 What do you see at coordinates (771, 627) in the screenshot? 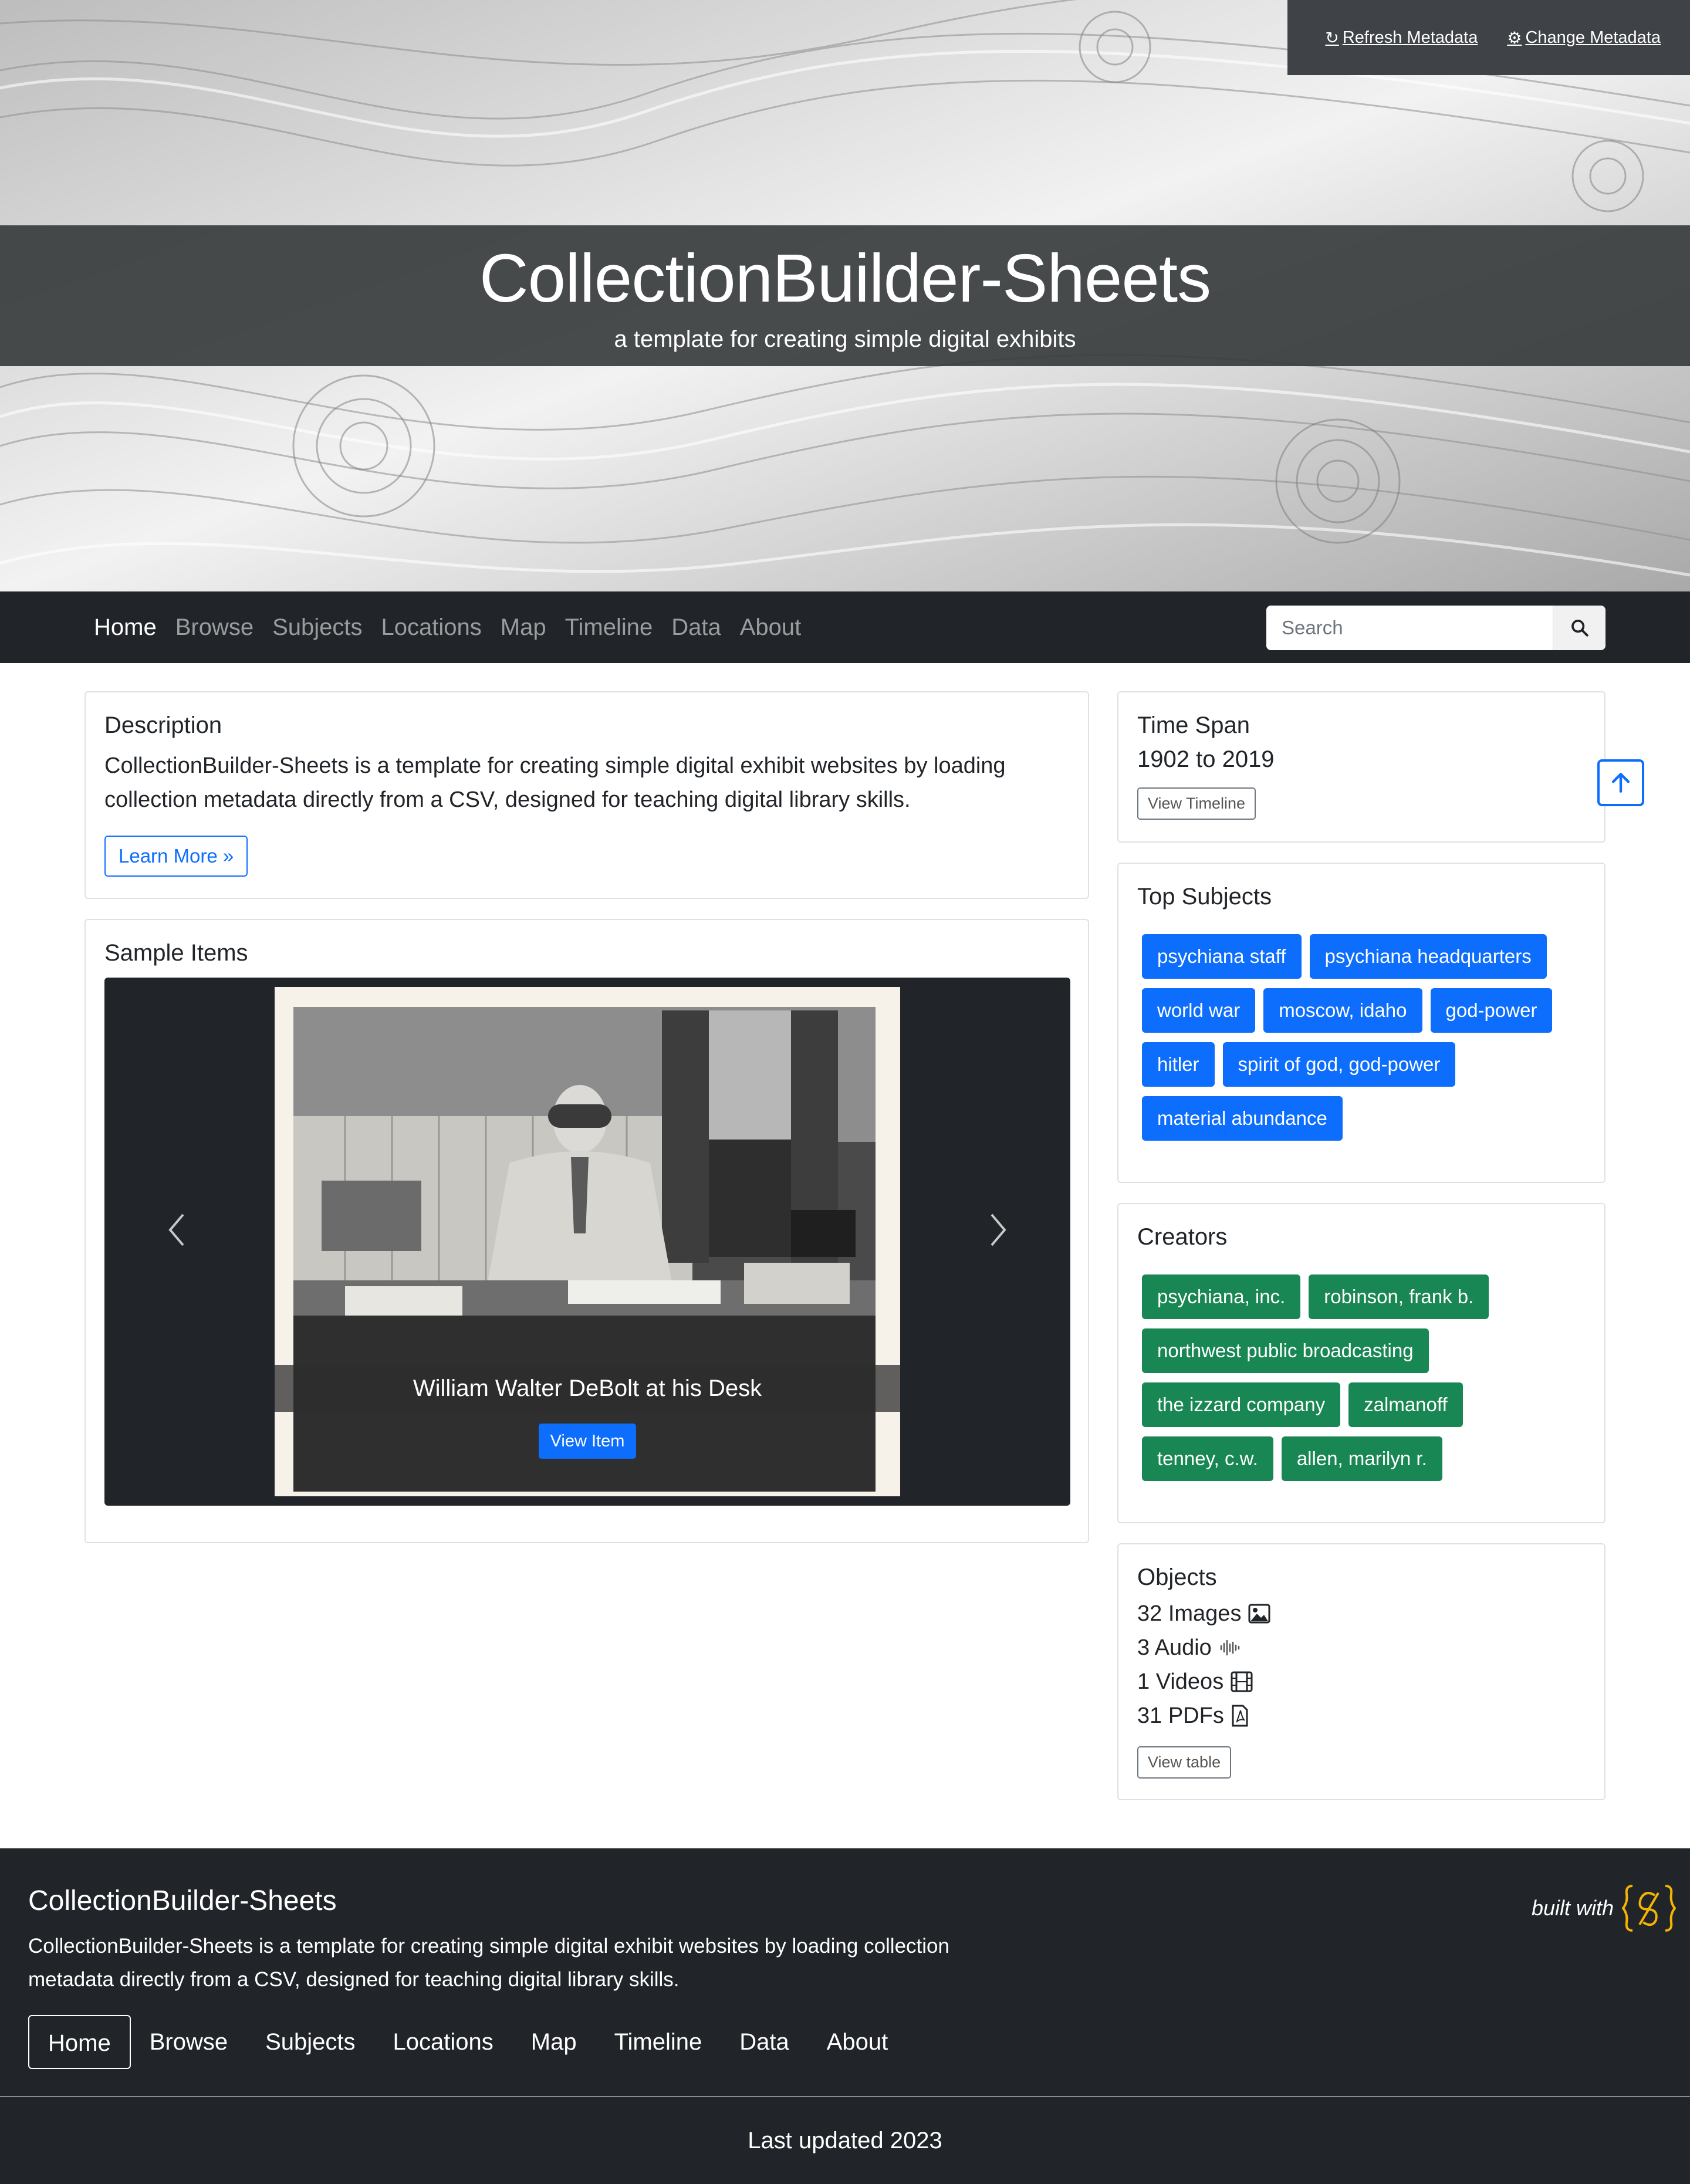
I see `nav-item-about: About` at bounding box center [771, 627].